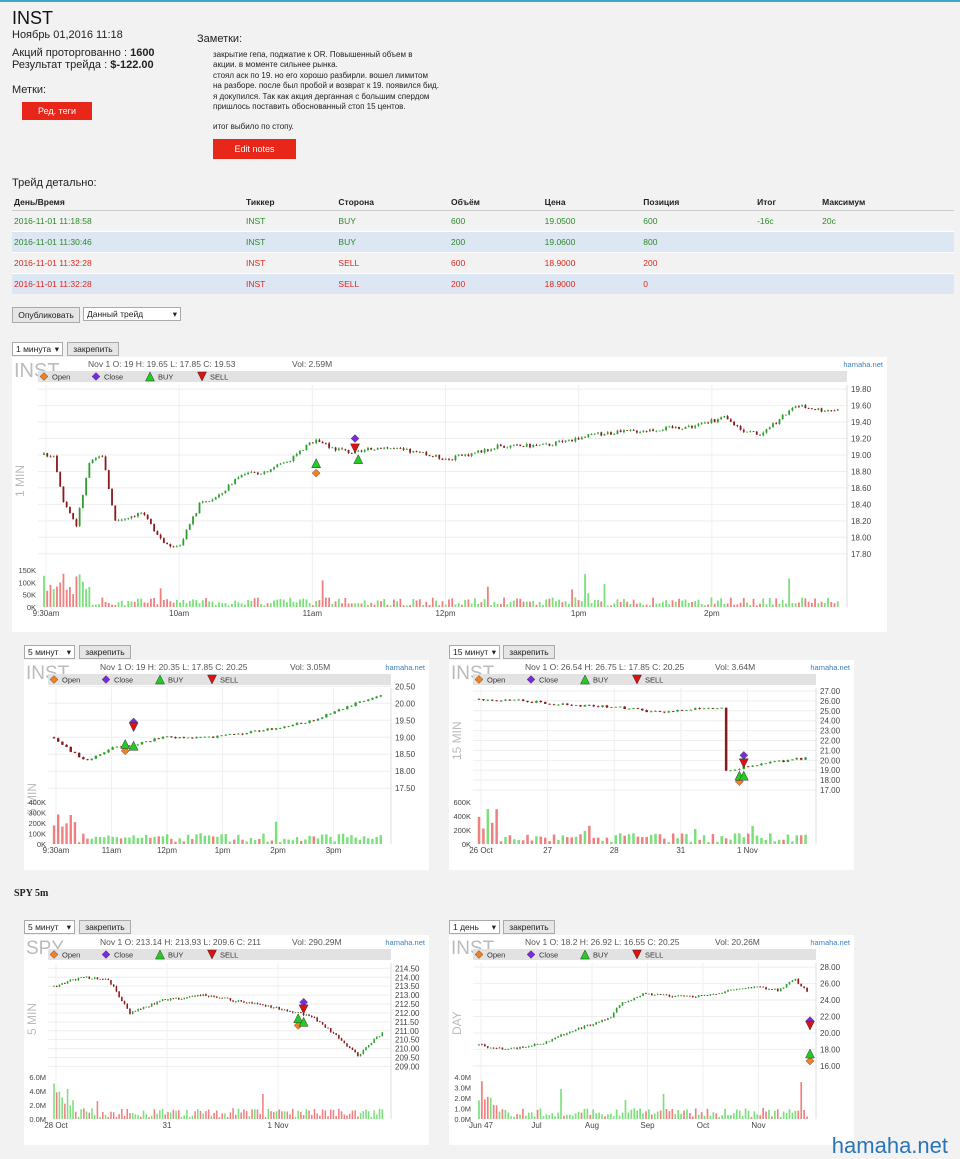 The height and width of the screenshot is (1159, 960). What do you see at coordinates (37, 1077) in the screenshot?
I see `volume-tick-label: 6.0M` at bounding box center [37, 1077].